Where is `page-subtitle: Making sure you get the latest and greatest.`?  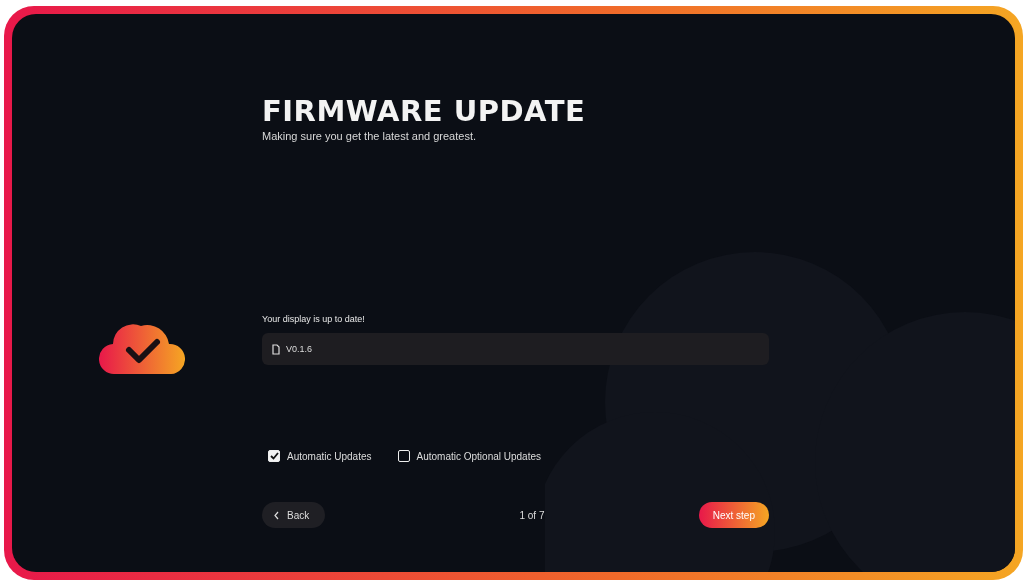 page-subtitle: Making sure you get the latest and greatest. is located at coordinates (370, 136).